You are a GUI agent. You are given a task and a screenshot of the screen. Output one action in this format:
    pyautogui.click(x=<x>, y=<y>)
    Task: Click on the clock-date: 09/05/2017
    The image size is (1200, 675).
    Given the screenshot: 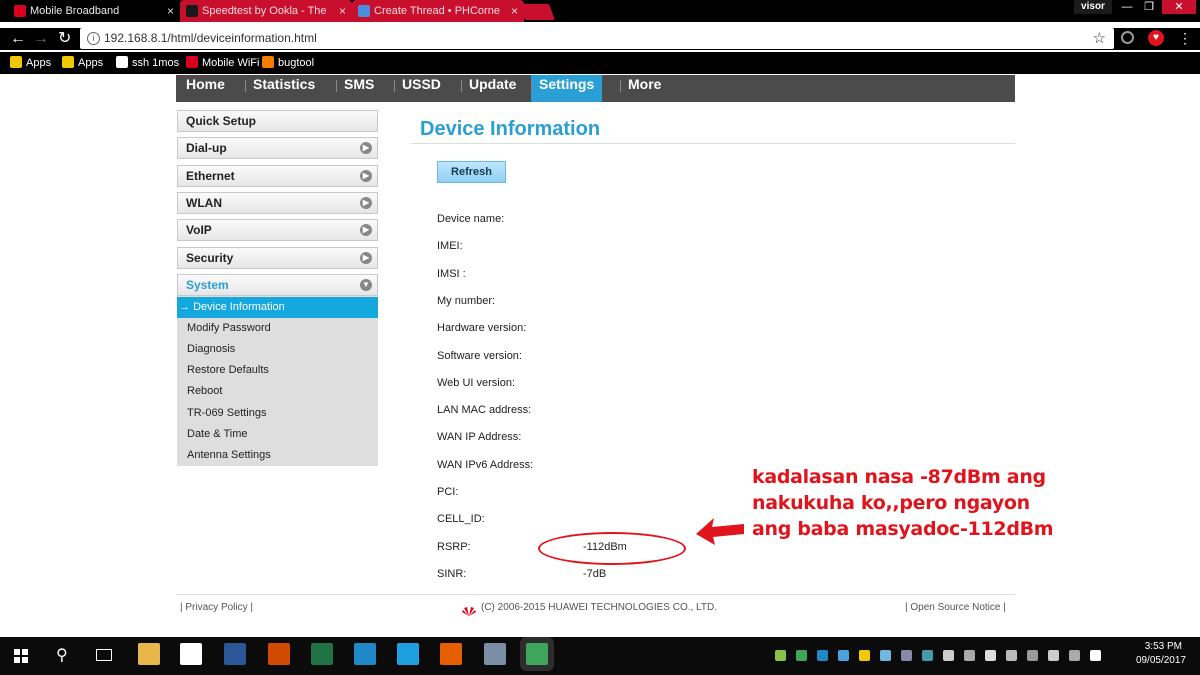 What is the action you would take?
    pyautogui.click(x=1155, y=660)
    